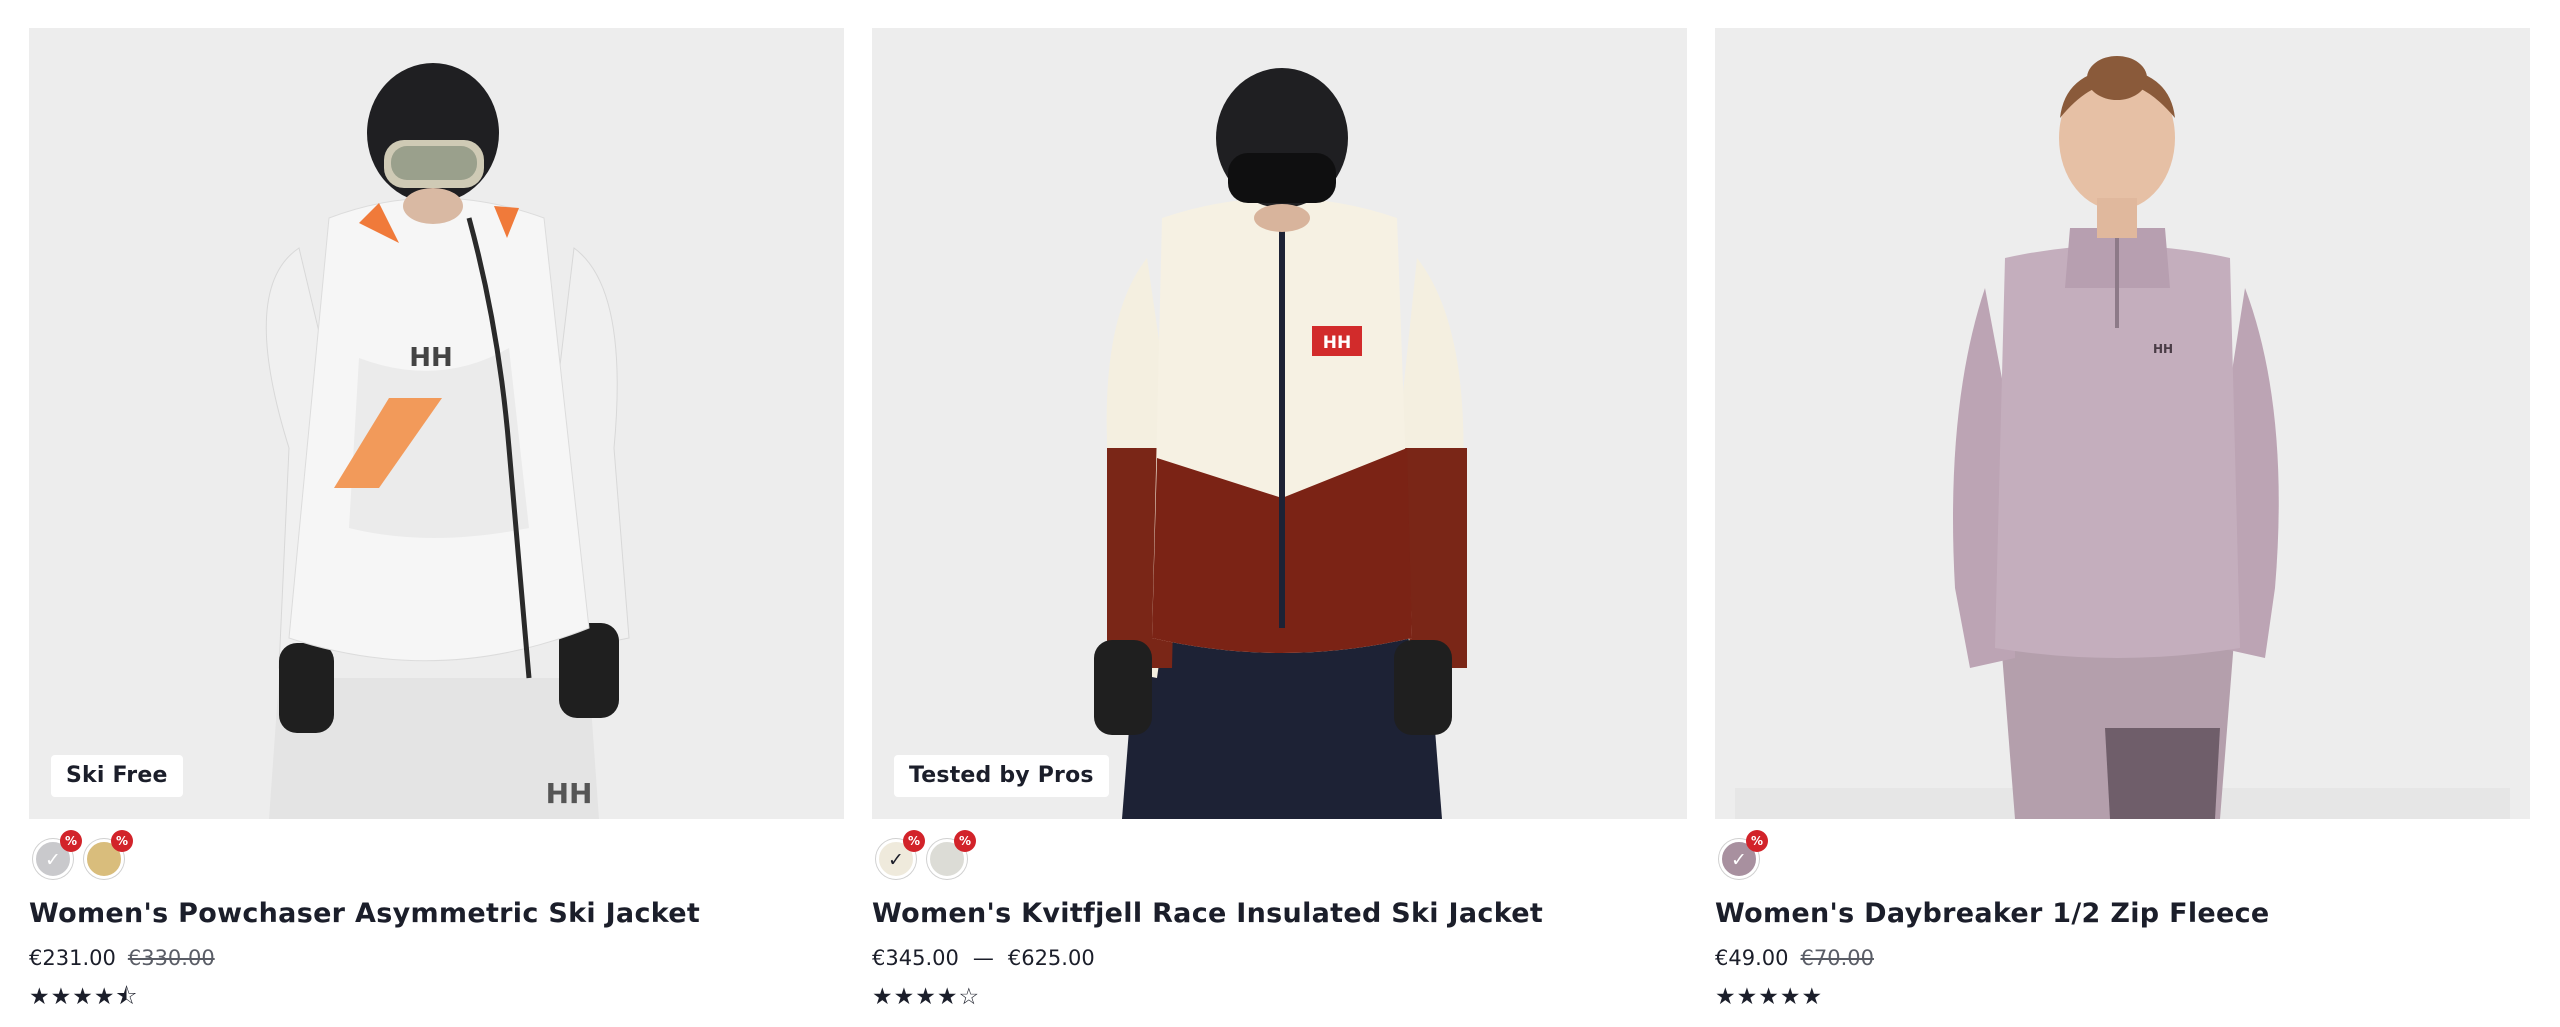 The width and height of the screenshot is (2560, 1027). I want to click on color-swatch-sand: %, so click(108, 854).